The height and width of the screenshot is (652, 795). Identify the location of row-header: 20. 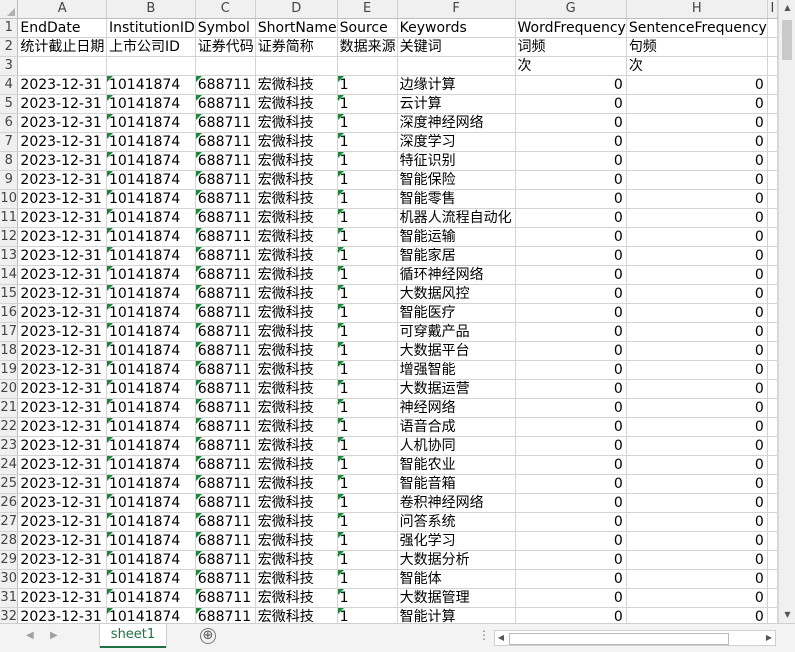
(9, 389).